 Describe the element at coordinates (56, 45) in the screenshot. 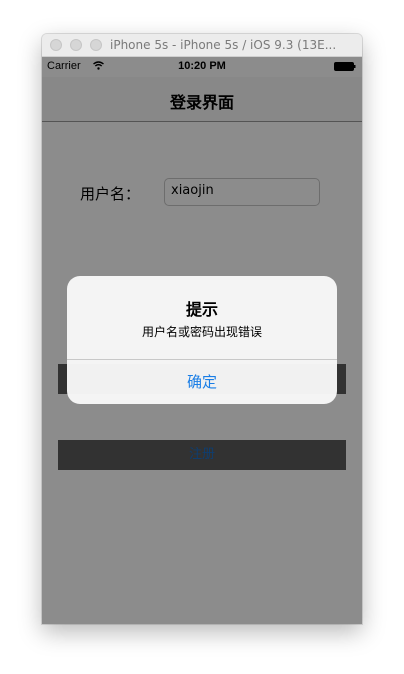

I see `close-window-button` at that location.